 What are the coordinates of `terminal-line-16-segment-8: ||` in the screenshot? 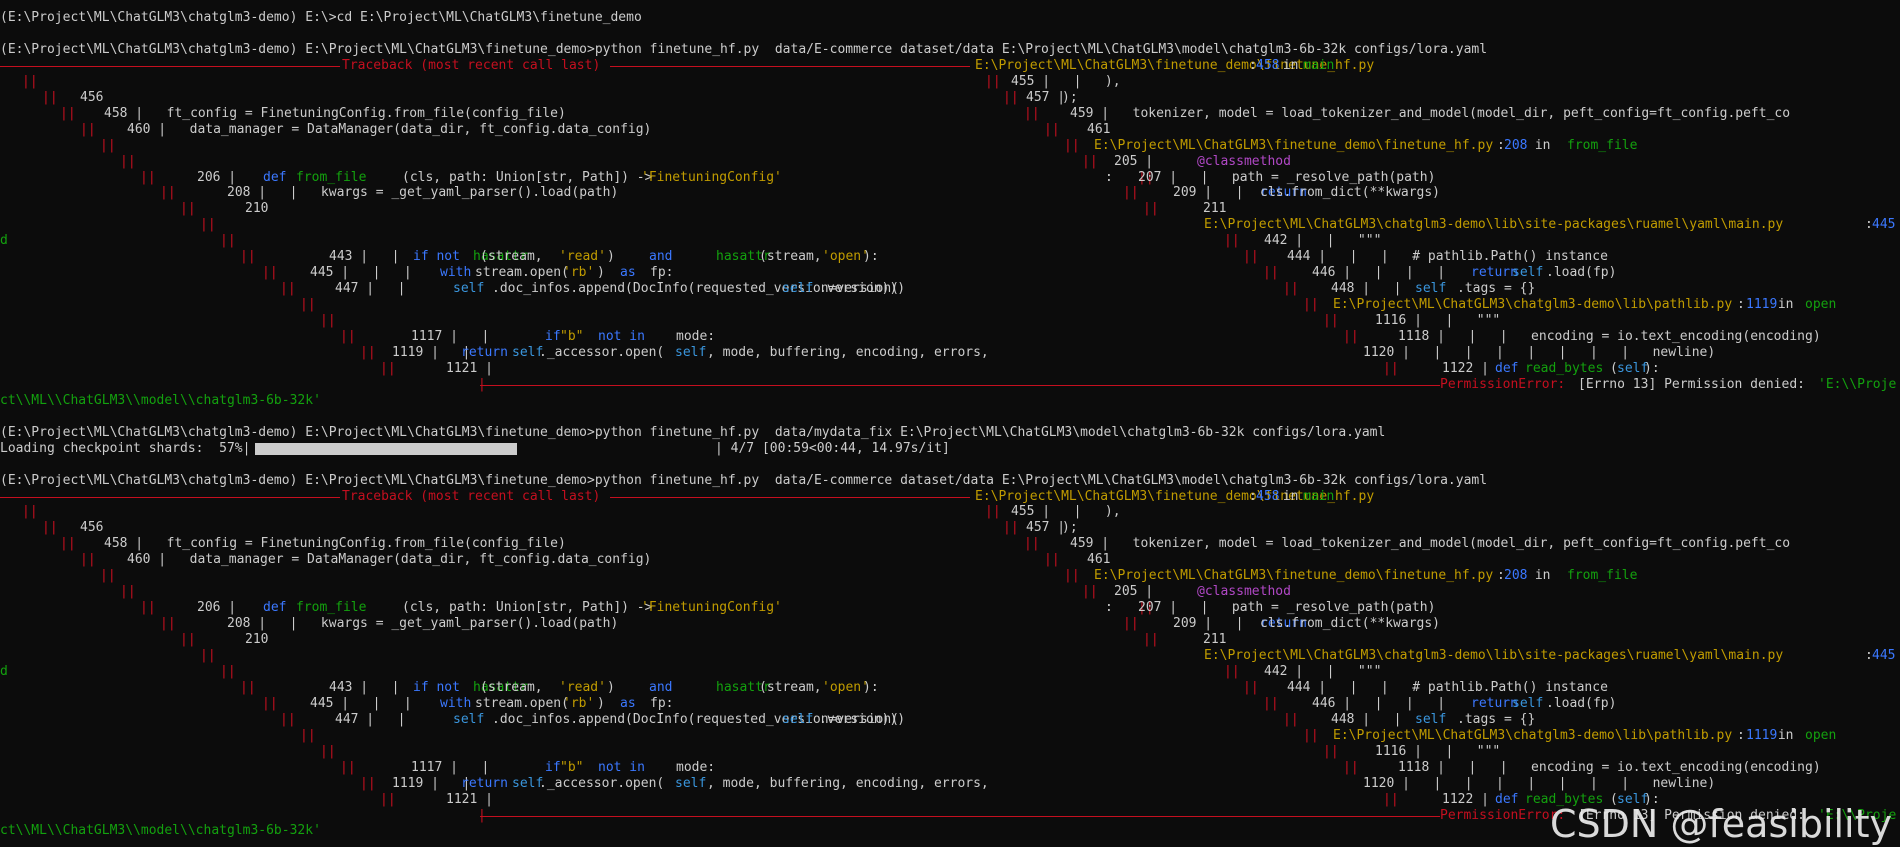 It's located at (1271, 273).